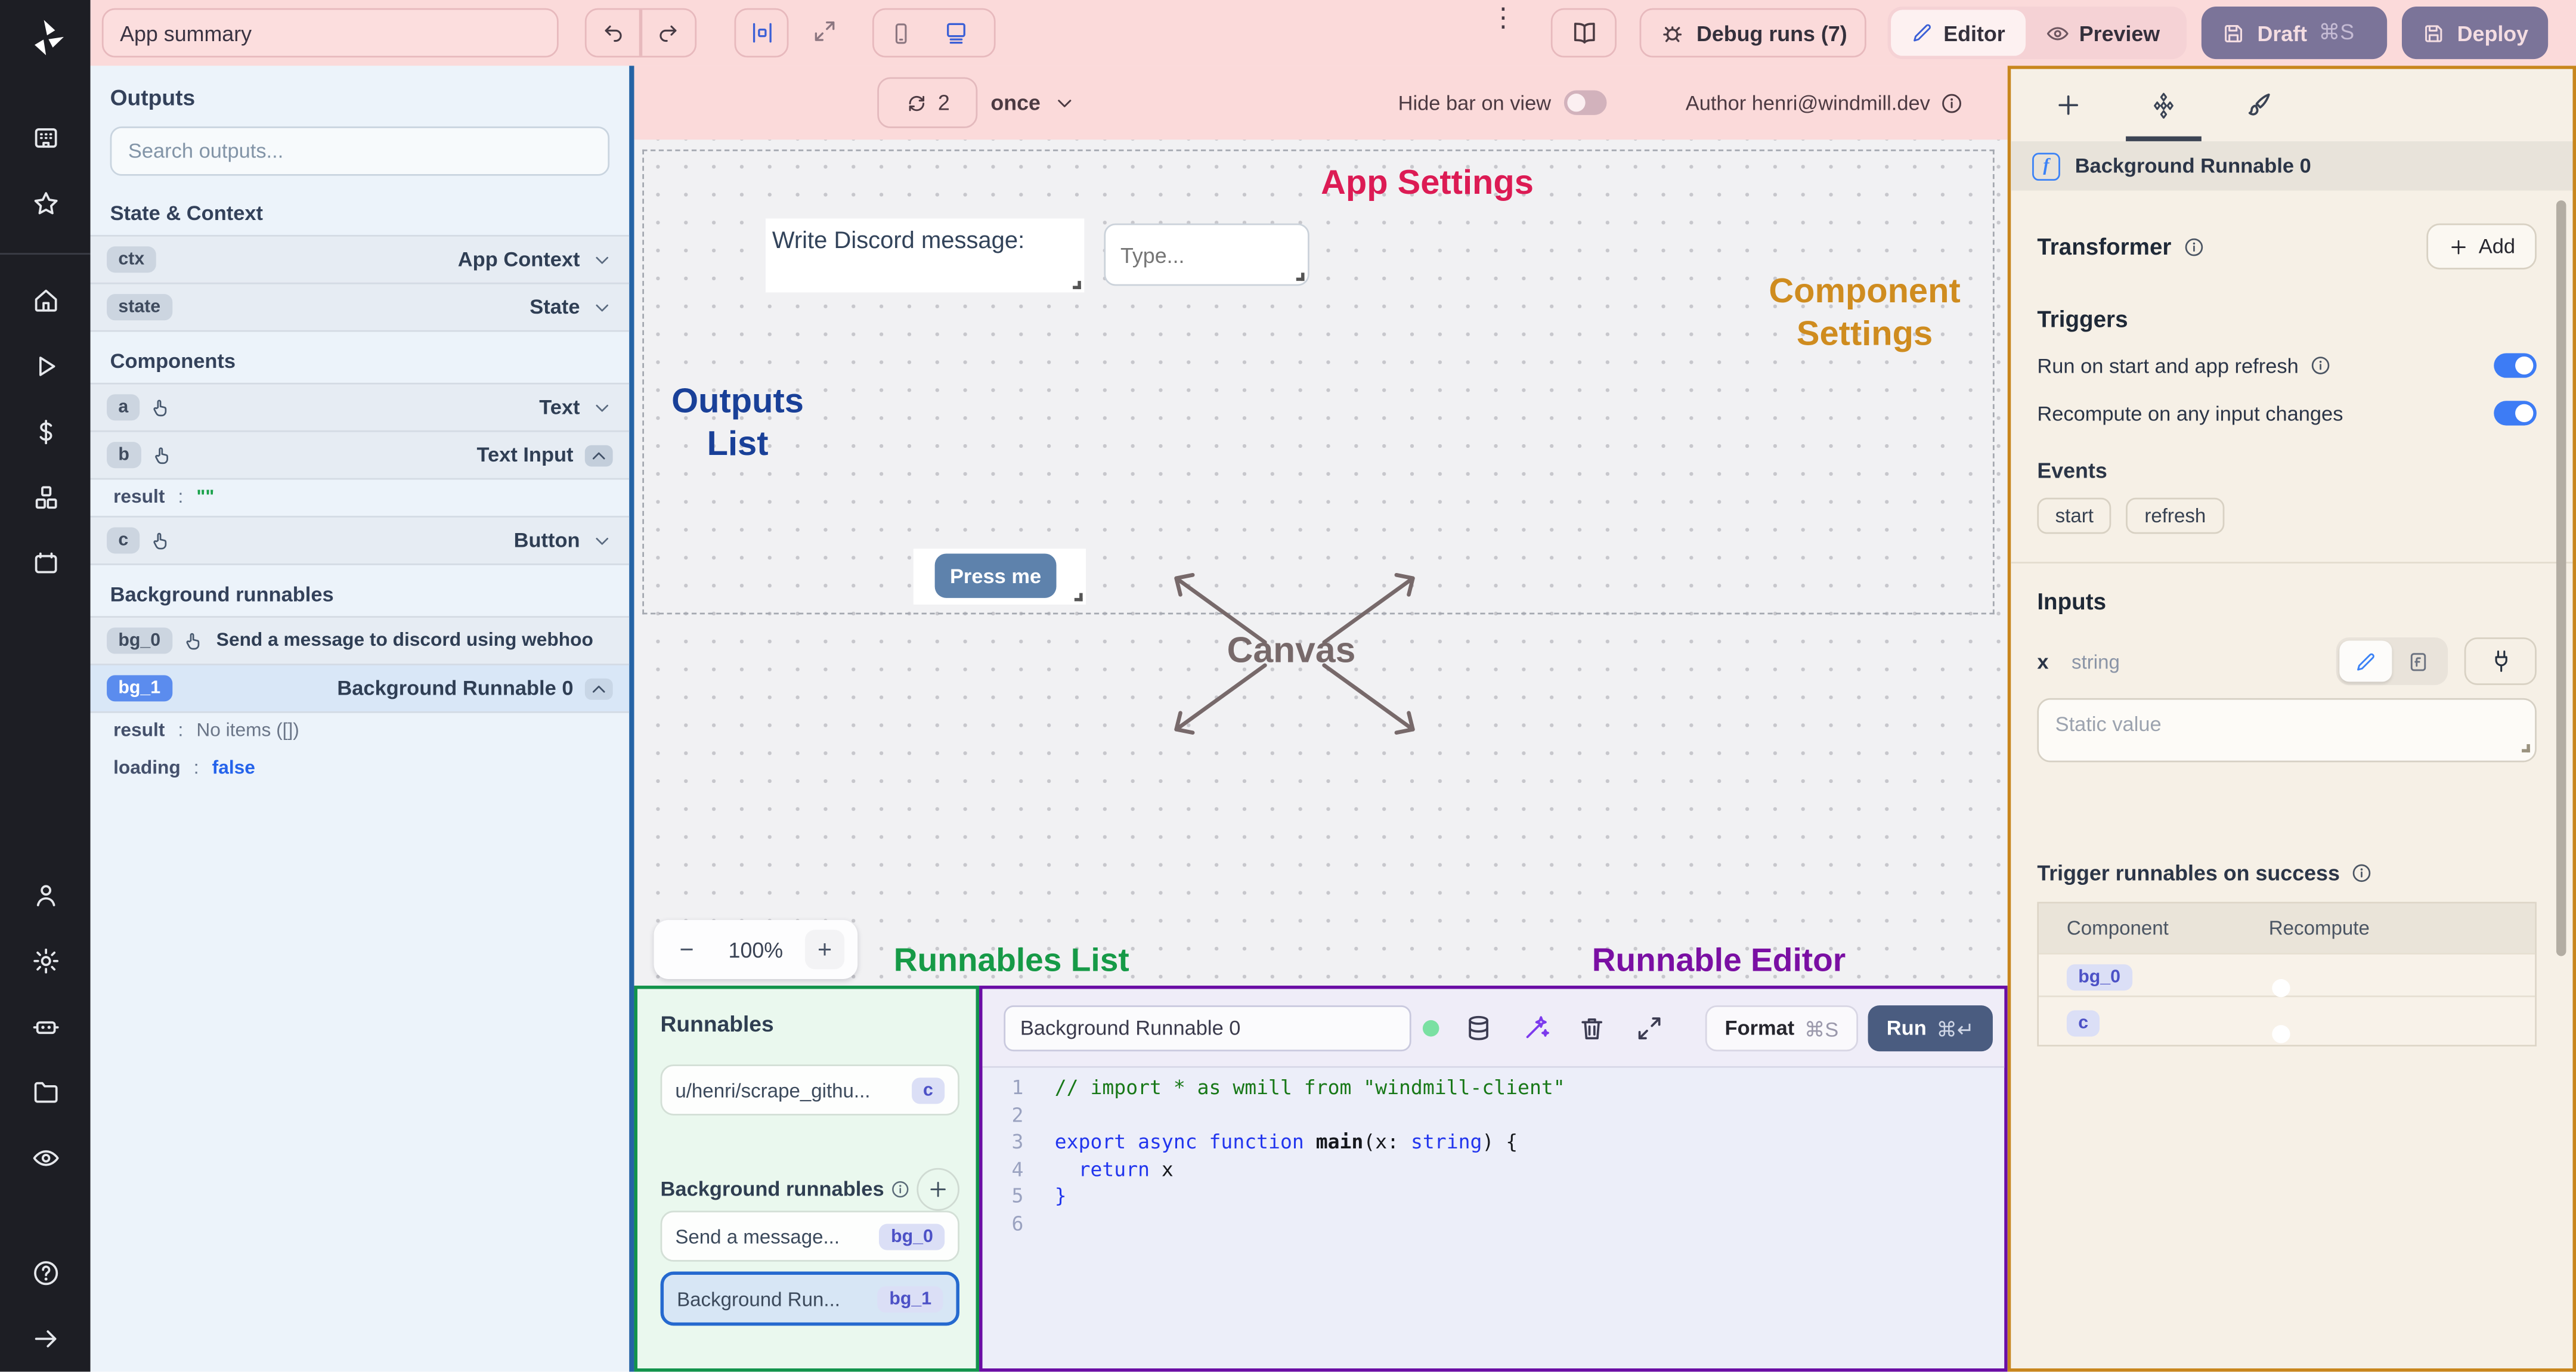  I want to click on hide-bar-toggle, so click(1586, 102).